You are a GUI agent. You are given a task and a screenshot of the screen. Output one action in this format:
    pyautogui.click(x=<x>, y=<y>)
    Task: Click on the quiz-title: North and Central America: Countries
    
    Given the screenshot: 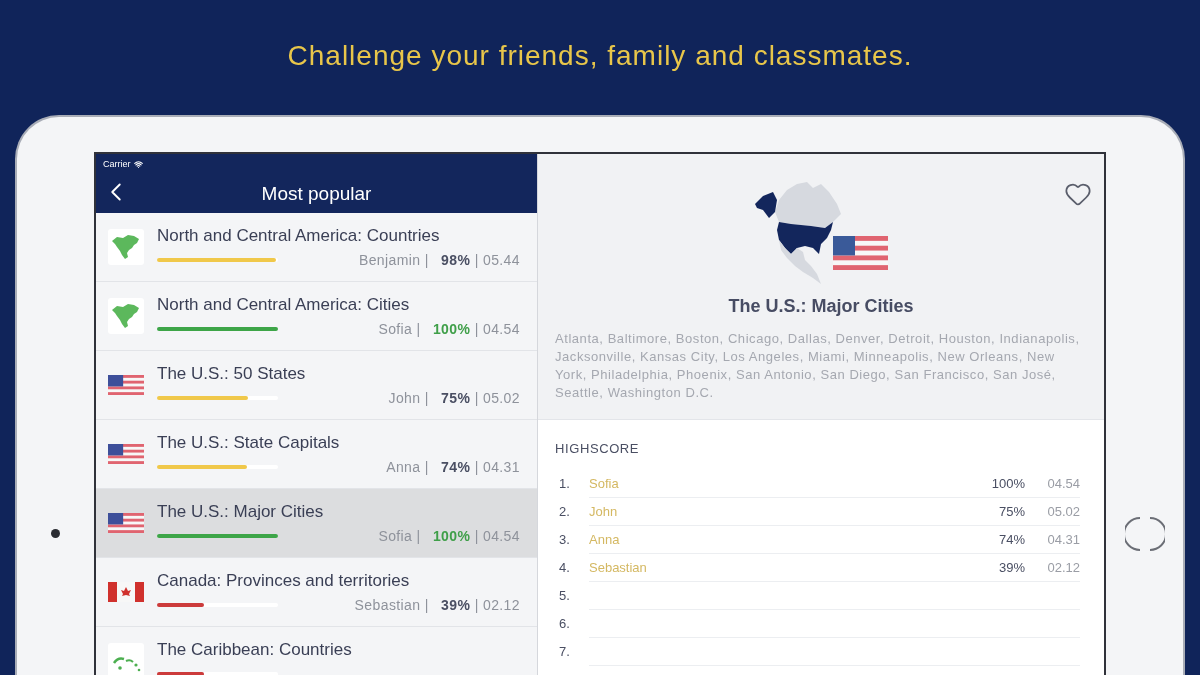 What is the action you would take?
    pyautogui.click(x=299, y=236)
    